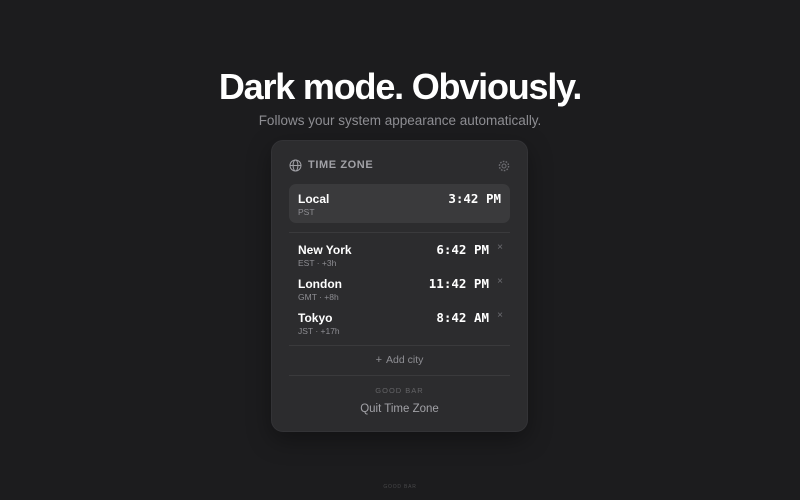 Image resolution: width=800 pixels, height=500 pixels. Describe the element at coordinates (399, 165) in the screenshot. I see `panel-header: TIME ZONE` at that location.